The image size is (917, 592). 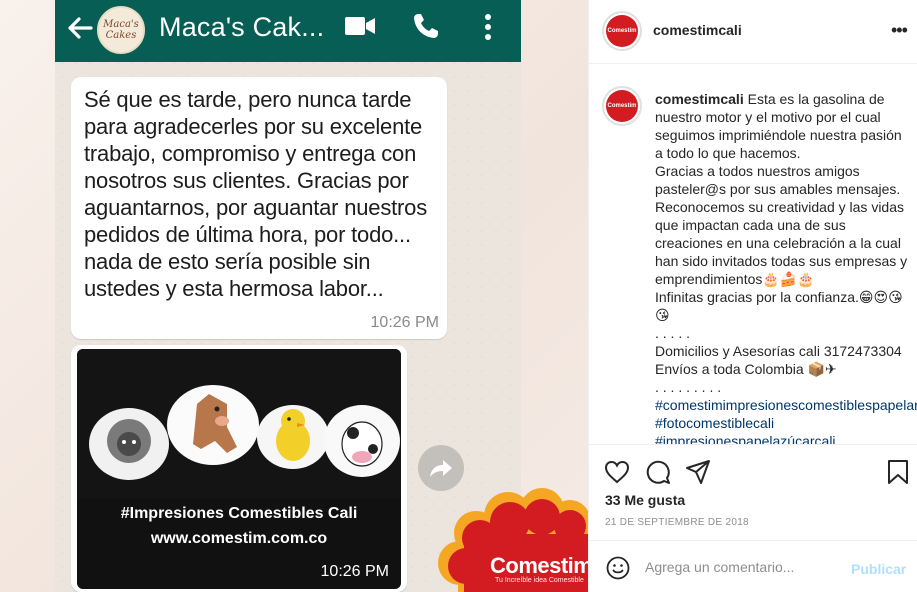 I want to click on comment-icon, so click(x=658, y=472).